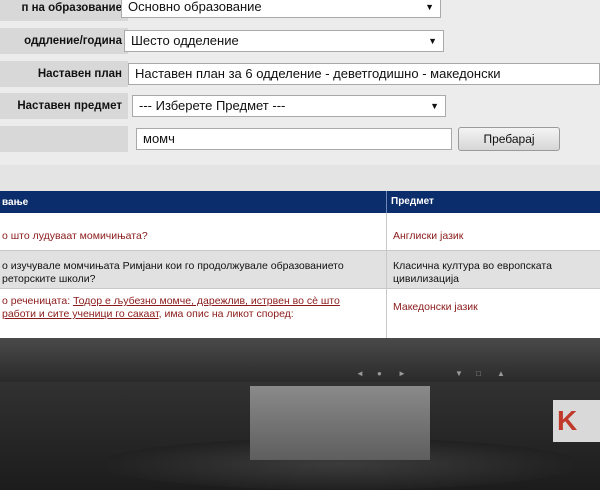  What do you see at coordinates (289, 106) in the screenshot?
I see `subject-select: --- Изберете Предмет --- ▼` at bounding box center [289, 106].